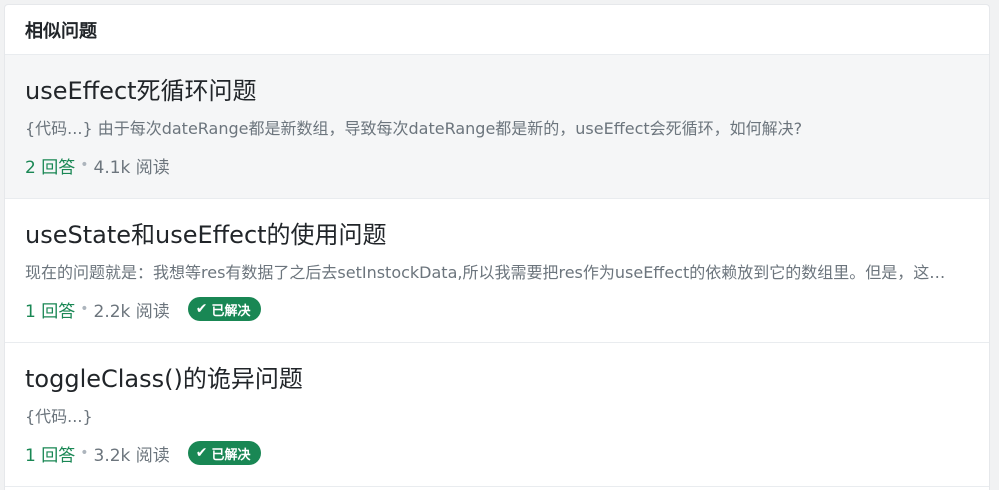  What do you see at coordinates (141, 91) in the screenshot?
I see `question-title: useEffect死循环问题` at bounding box center [141, 91].